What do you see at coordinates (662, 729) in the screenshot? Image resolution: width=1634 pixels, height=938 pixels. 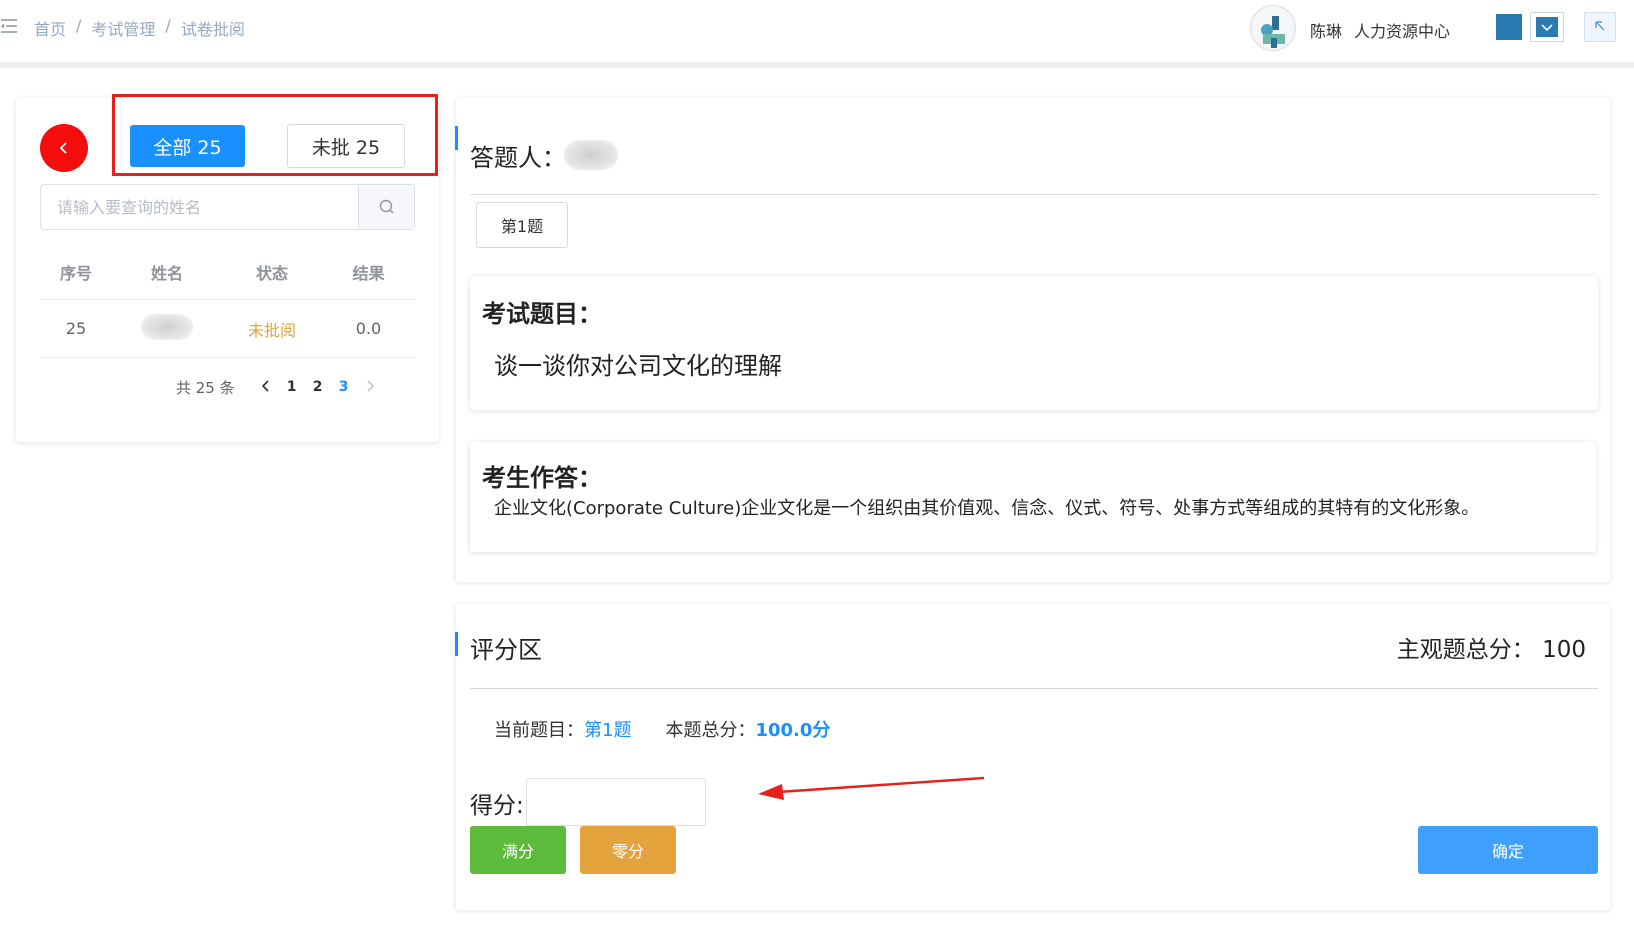 I see `current-question-info: 当前题目： 第1题 本题总分： 100.0分` at bounding box center [662, 729].